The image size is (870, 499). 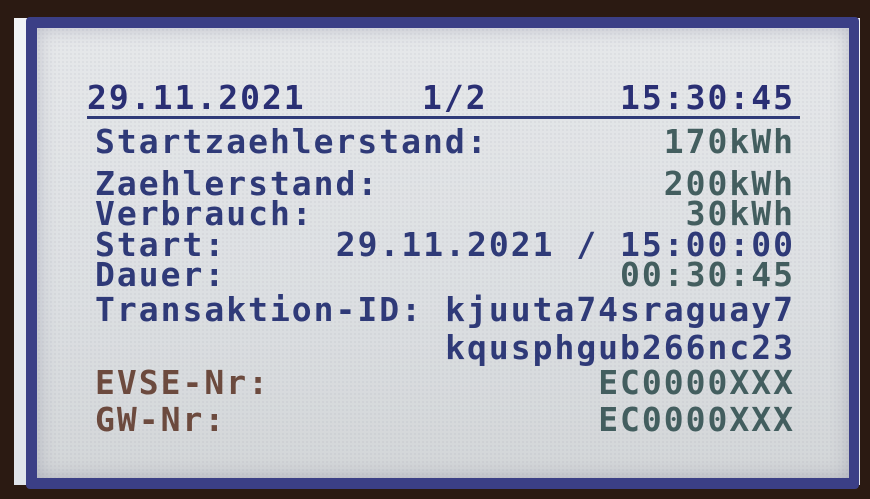 I want to click on row-startzaehlerstand: Startzaehlerstand: 170kWh, so click(x=443, y=142).